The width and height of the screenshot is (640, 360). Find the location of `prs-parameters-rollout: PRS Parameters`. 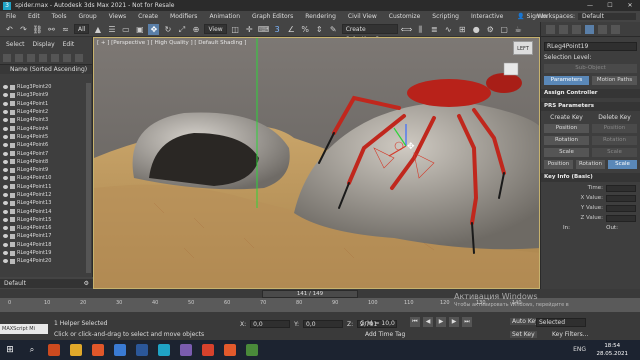

prs-parameters-rollout: PRS Parameters is located at coordinates (590, 106).